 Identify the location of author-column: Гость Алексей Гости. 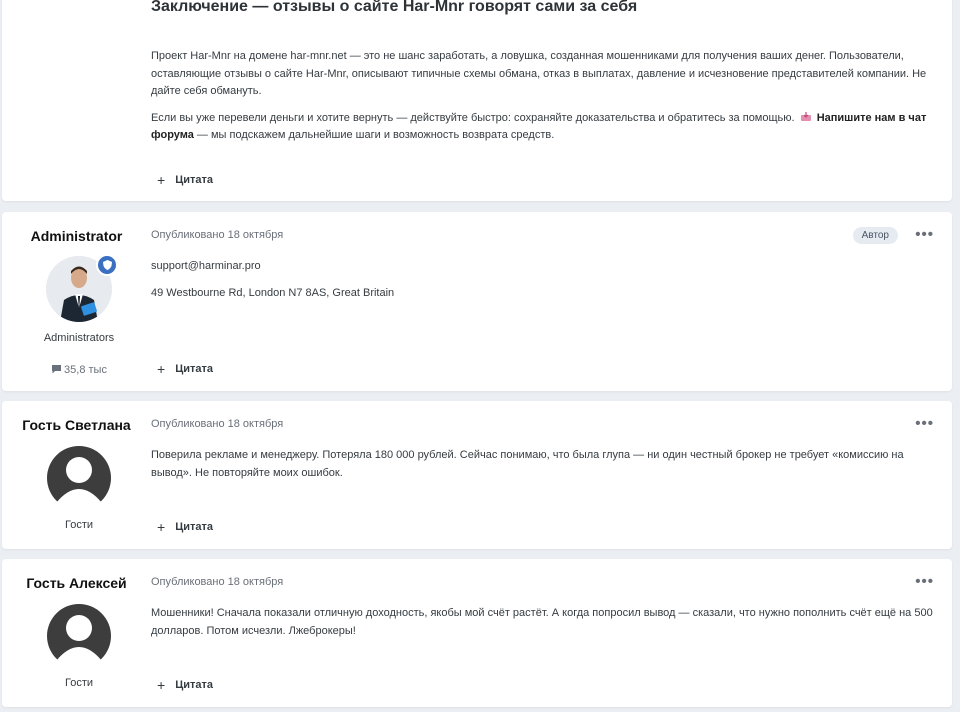
(76, 633).